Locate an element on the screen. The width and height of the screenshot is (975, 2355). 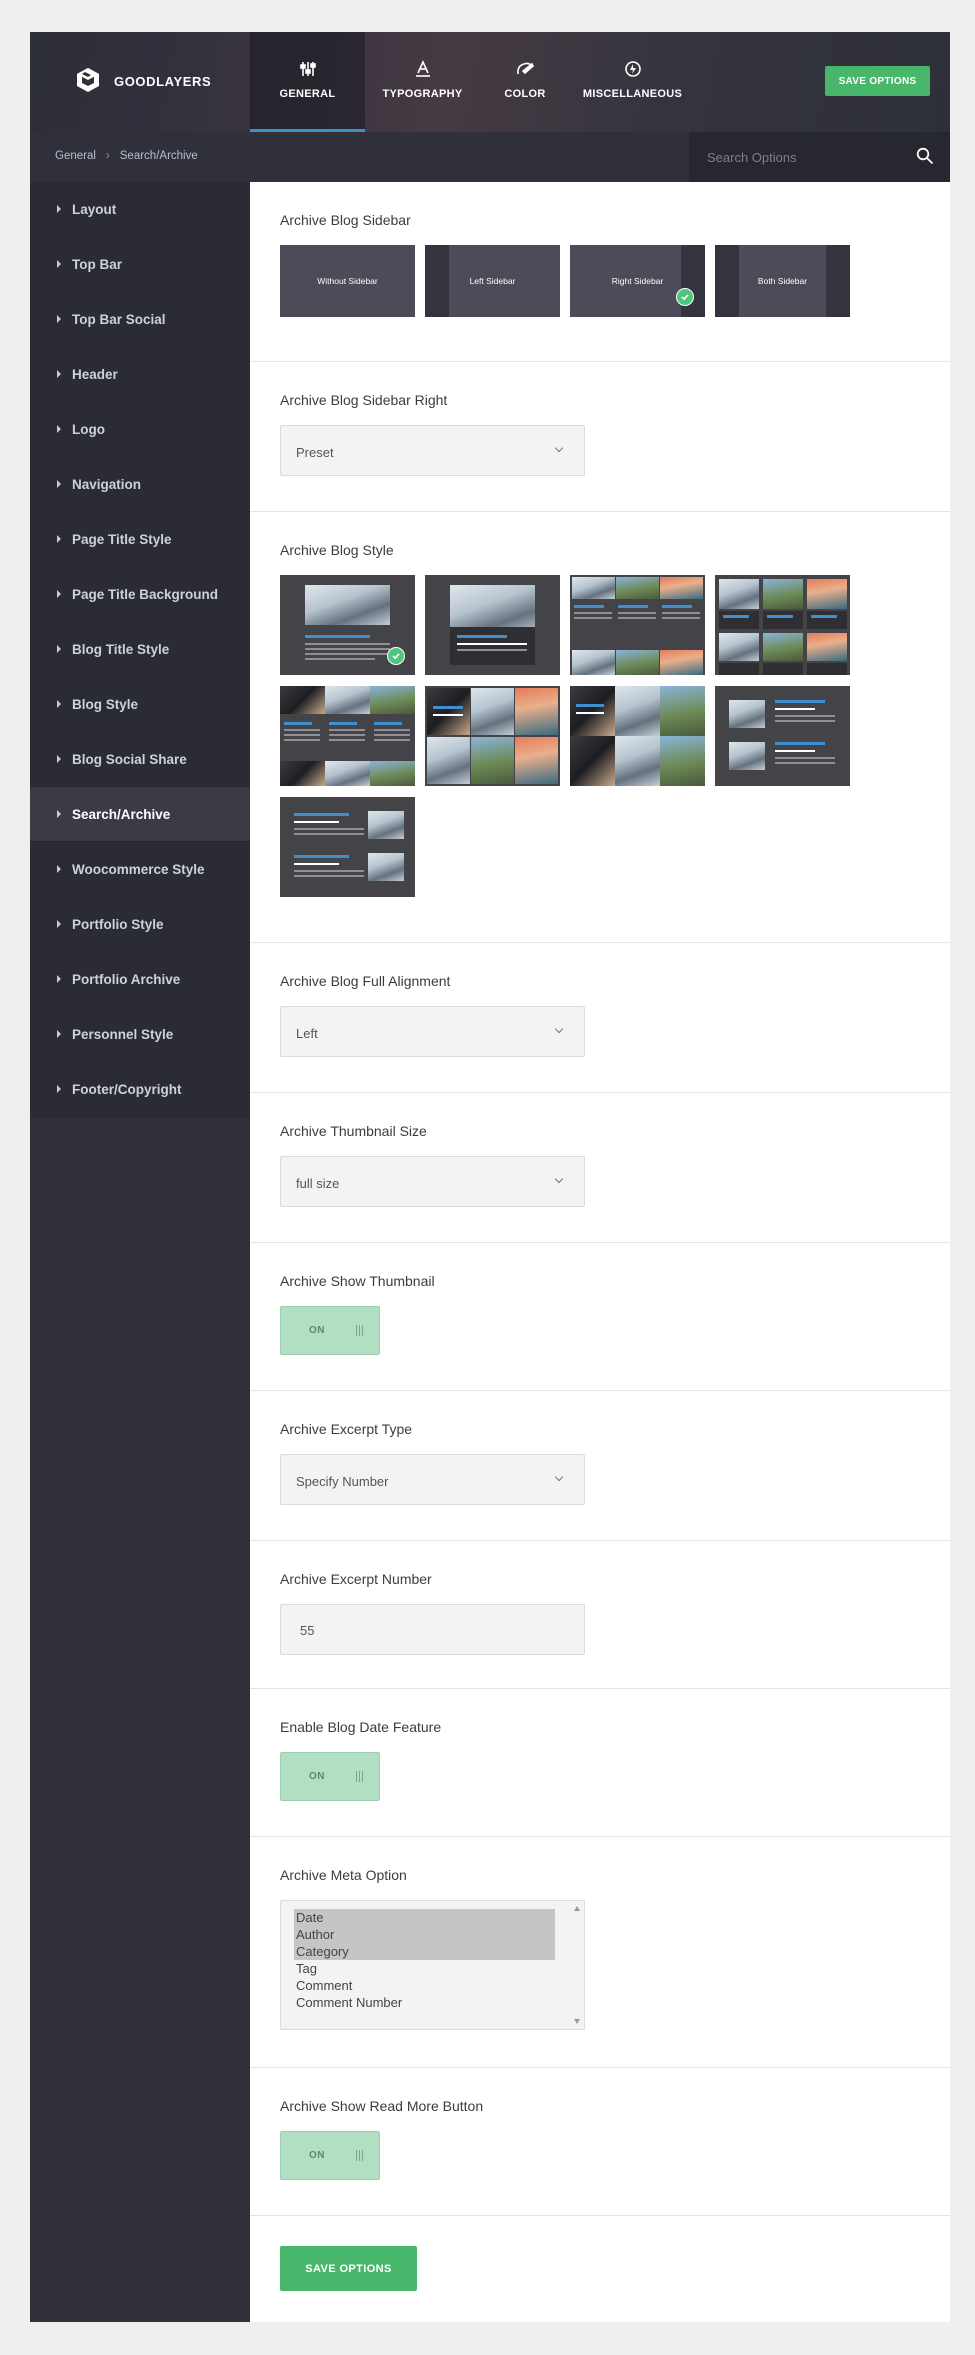
sidebar-item-blog-style: Blog Style is located at coordinates (140, 704).